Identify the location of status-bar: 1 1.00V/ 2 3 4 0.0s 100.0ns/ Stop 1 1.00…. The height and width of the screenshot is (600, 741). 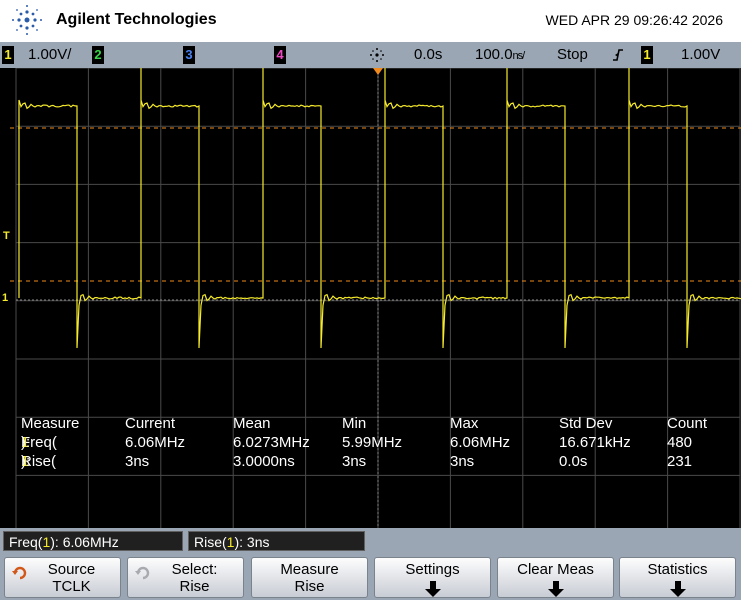
(370, 55).